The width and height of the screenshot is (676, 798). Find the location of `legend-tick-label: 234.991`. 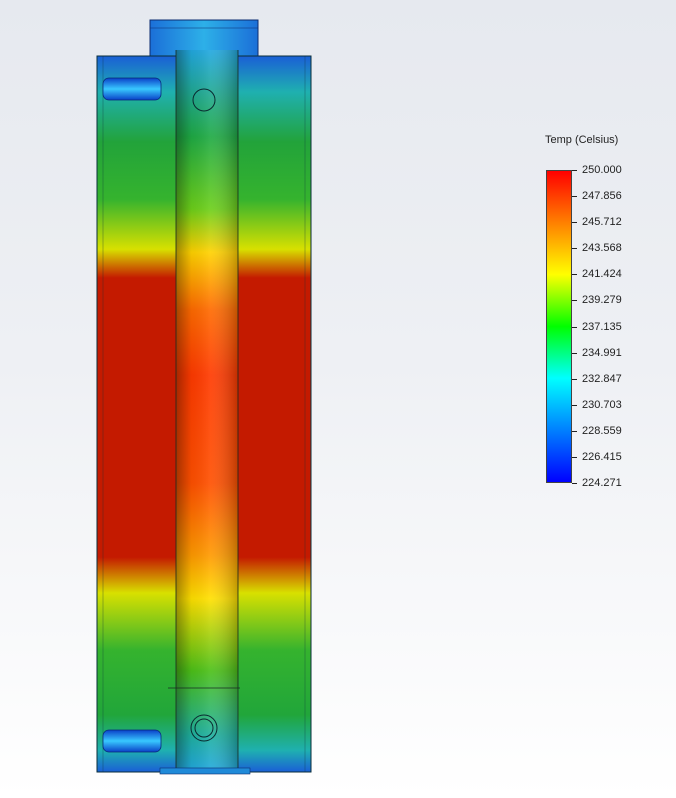

legend-tick-label: 234.991 is located at coordinates (602, 352).